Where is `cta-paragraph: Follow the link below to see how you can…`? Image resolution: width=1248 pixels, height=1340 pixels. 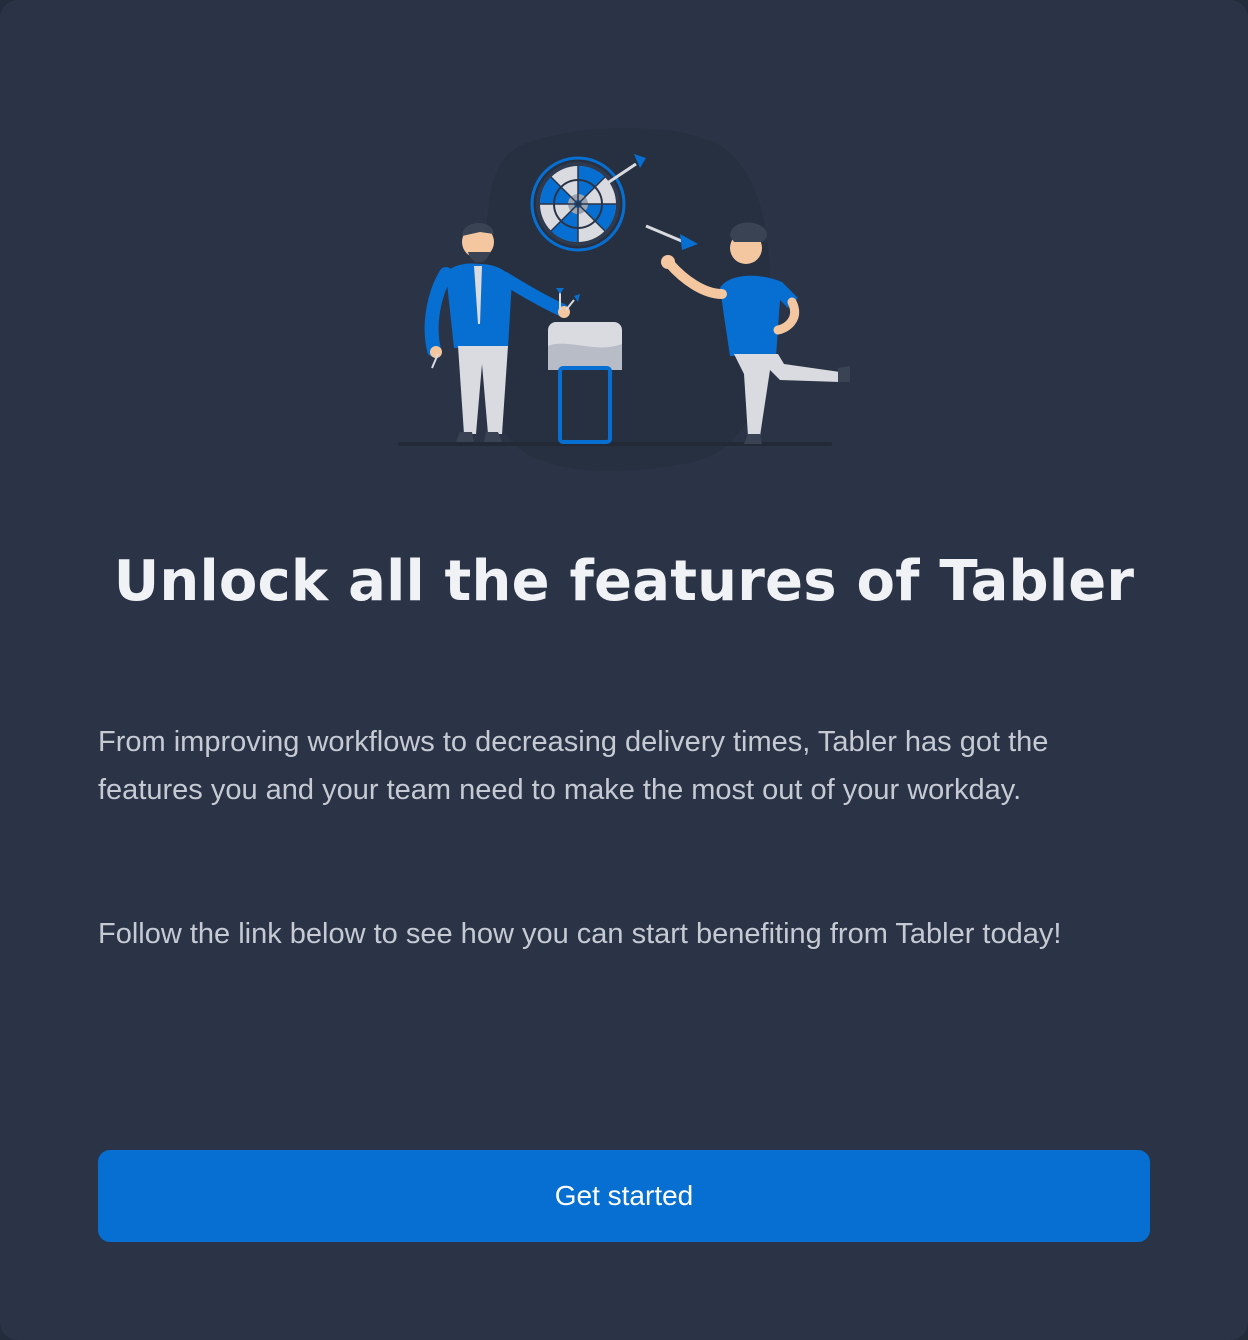 cta-paragraph: Follow the link below to see how you can… is located at coordinates (580, 934).